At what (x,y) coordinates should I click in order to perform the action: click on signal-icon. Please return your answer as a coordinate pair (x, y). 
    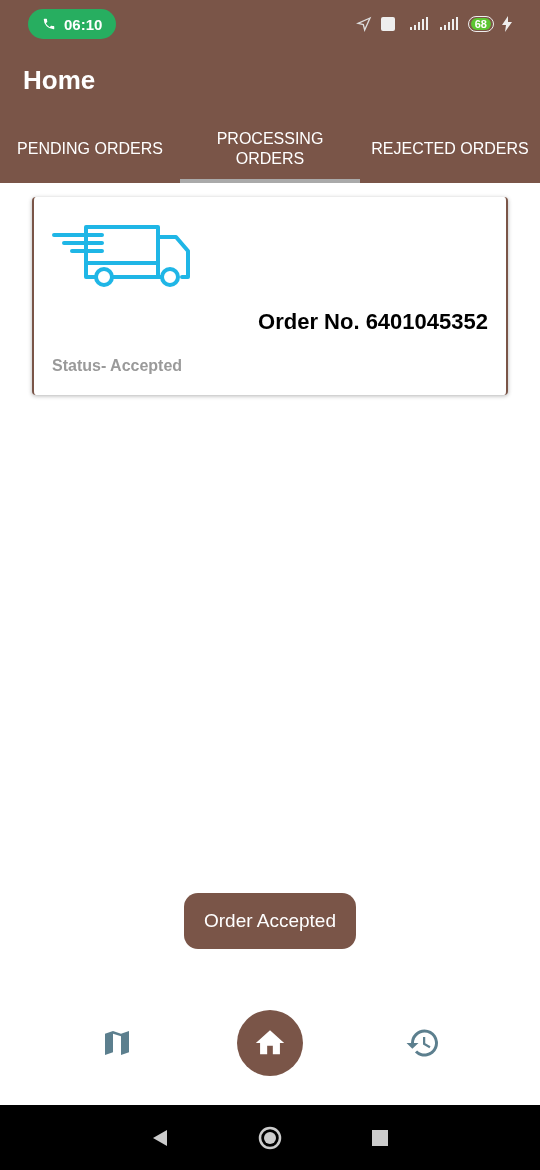
    Looking at the image, I should click on (448, 24).